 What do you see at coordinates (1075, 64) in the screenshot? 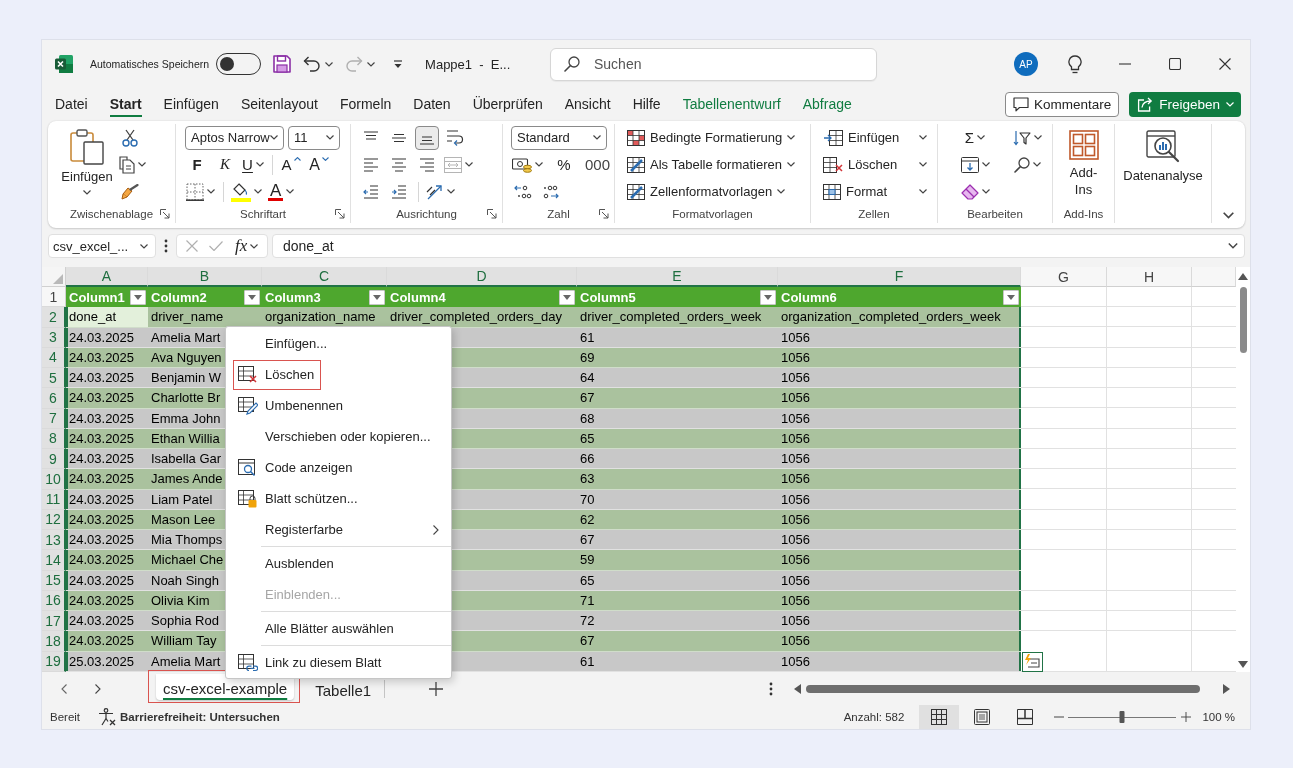
I see `lightbulb-icon` at bounding box center [1075, 64].